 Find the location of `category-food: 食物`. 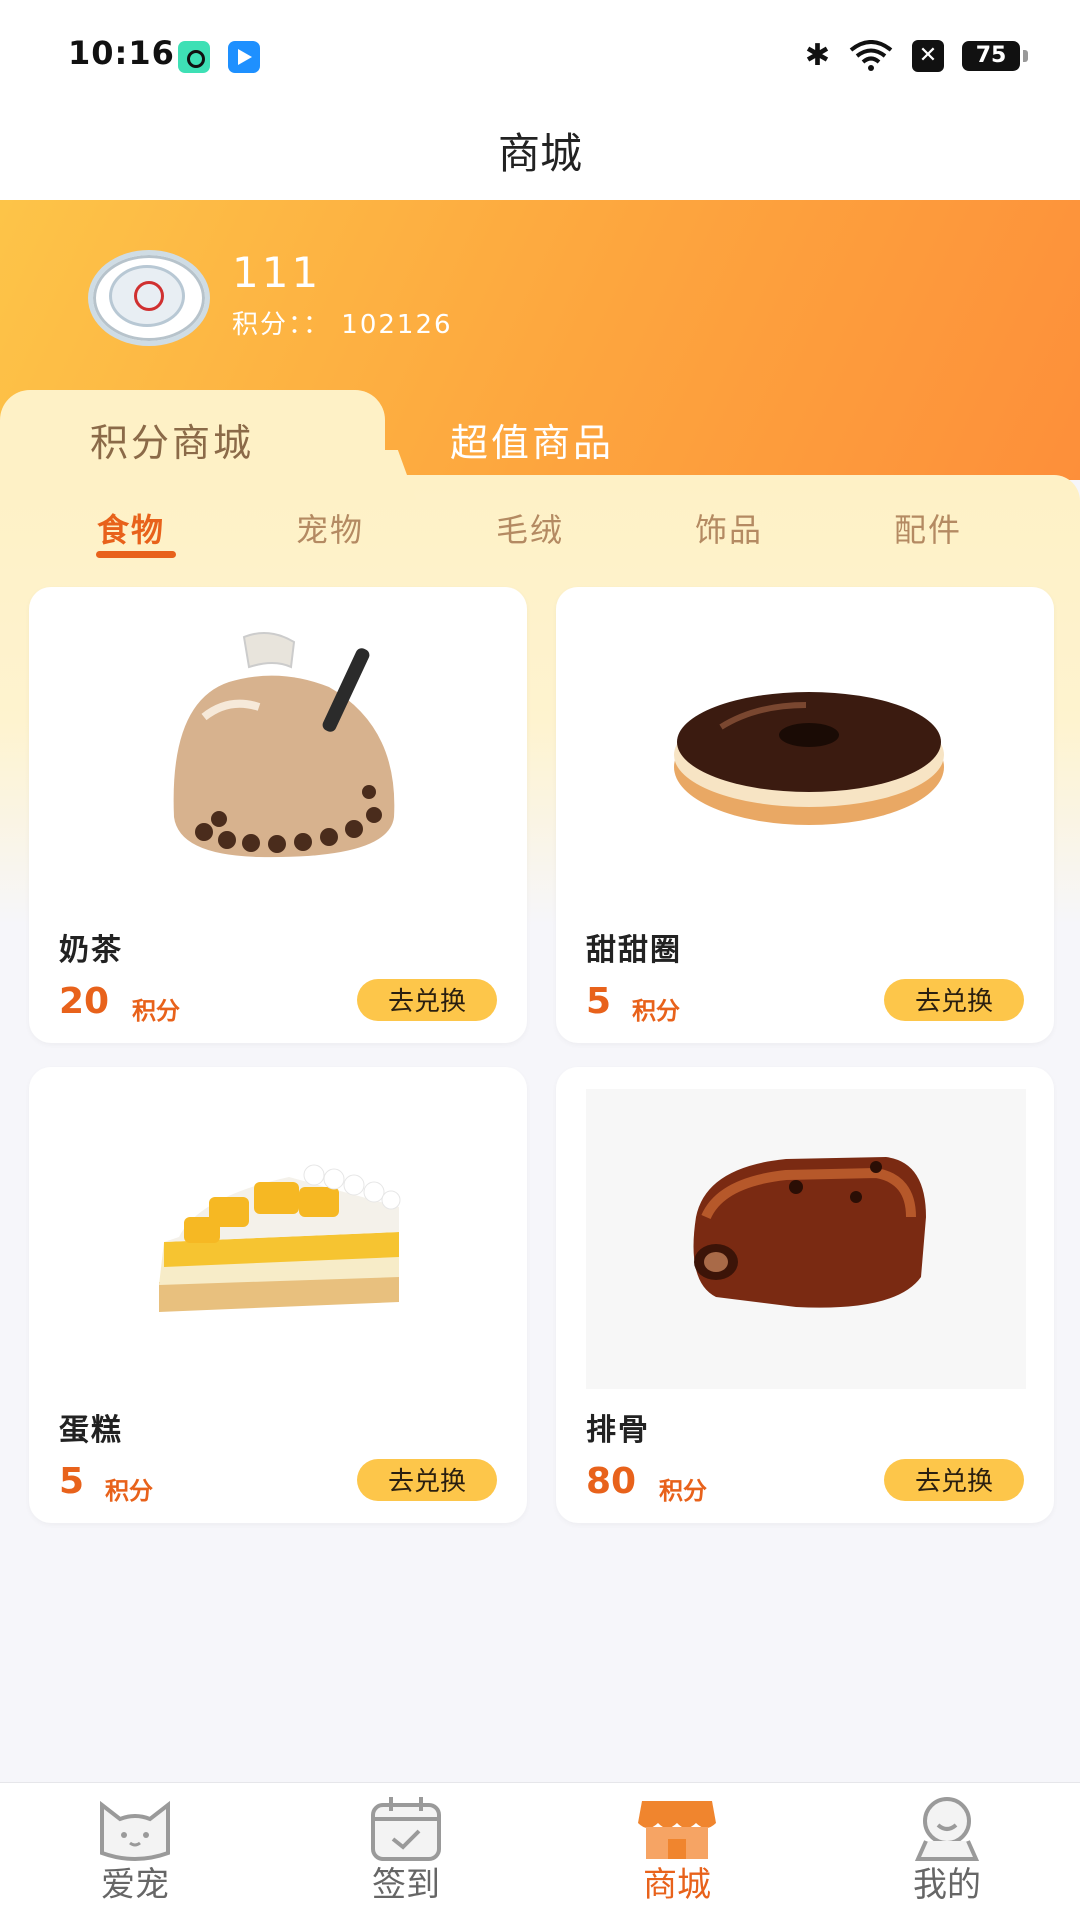

category-food: 食物 is located at coordinates (131, 528).